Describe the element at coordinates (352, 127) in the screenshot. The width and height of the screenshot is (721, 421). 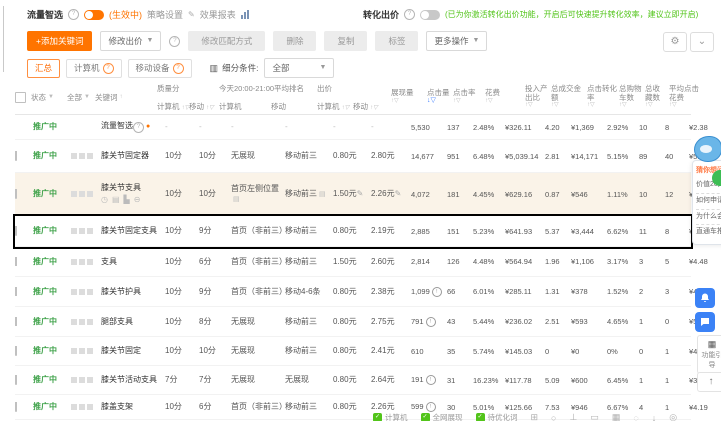
I see `bid-pc-cell: -` at that location.